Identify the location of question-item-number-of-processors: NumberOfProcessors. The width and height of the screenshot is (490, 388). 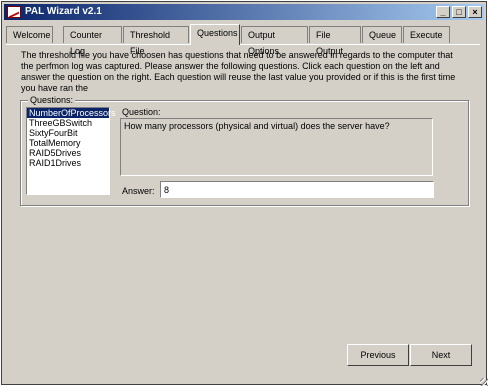
(71, 113).